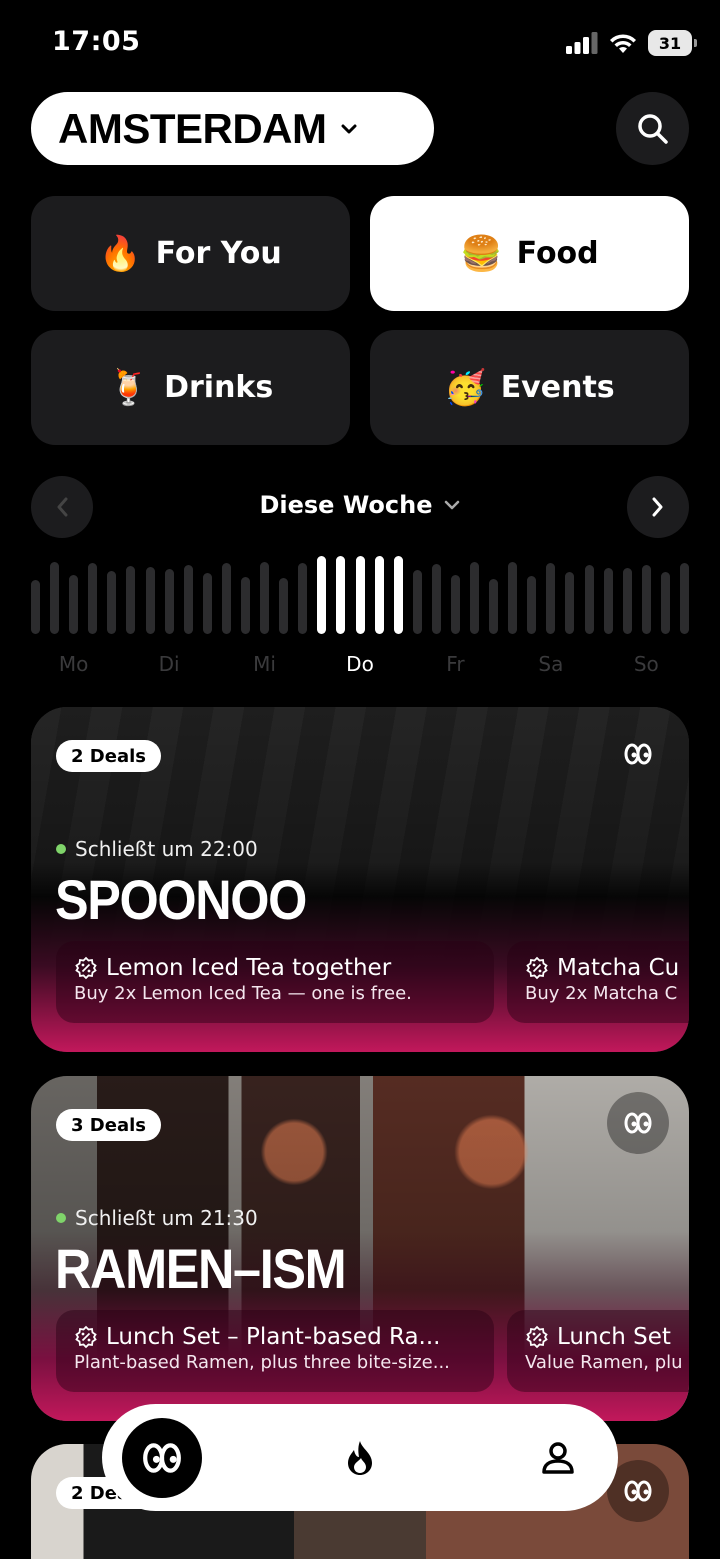 The width and height of the screenshot is (720, 1559). I want to click on status-time: 17:05, so click(96, 41).